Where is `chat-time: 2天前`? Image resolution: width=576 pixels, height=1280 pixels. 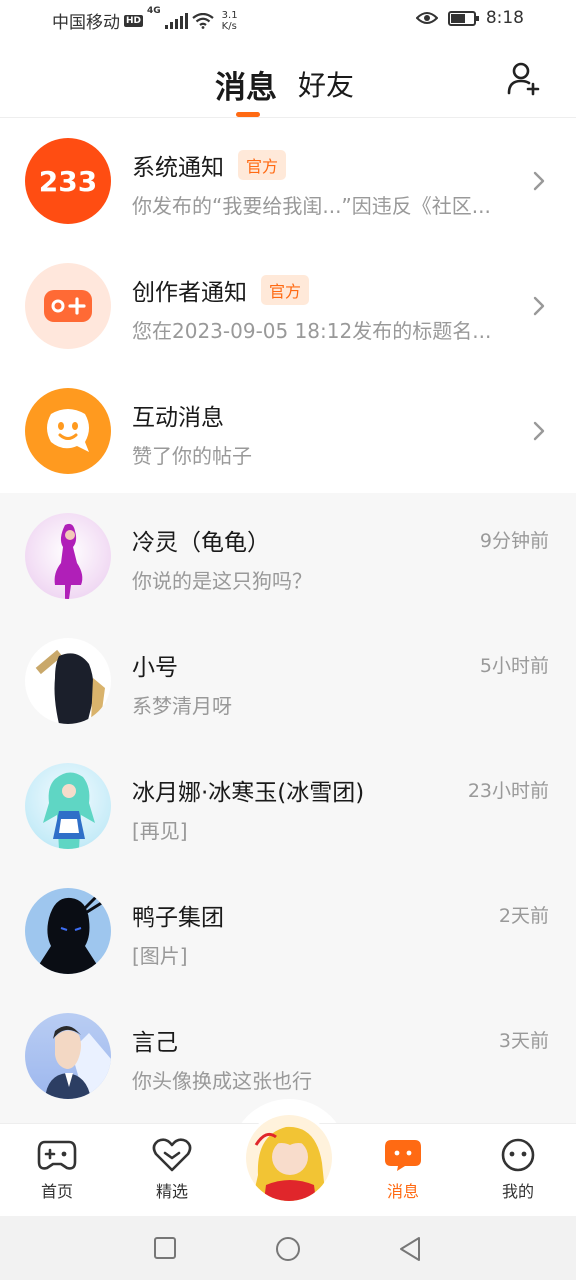 chat-time: 2天前 is located at coordinates (523, 916).